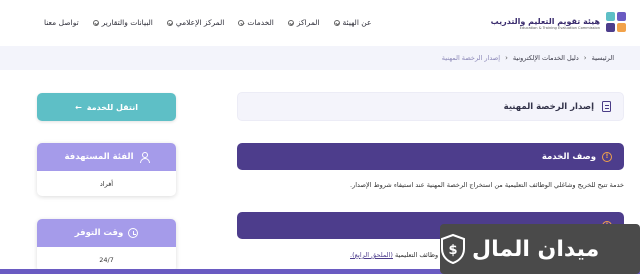  I want to click on nav-item-services: الخدمات, so click(256, 22).